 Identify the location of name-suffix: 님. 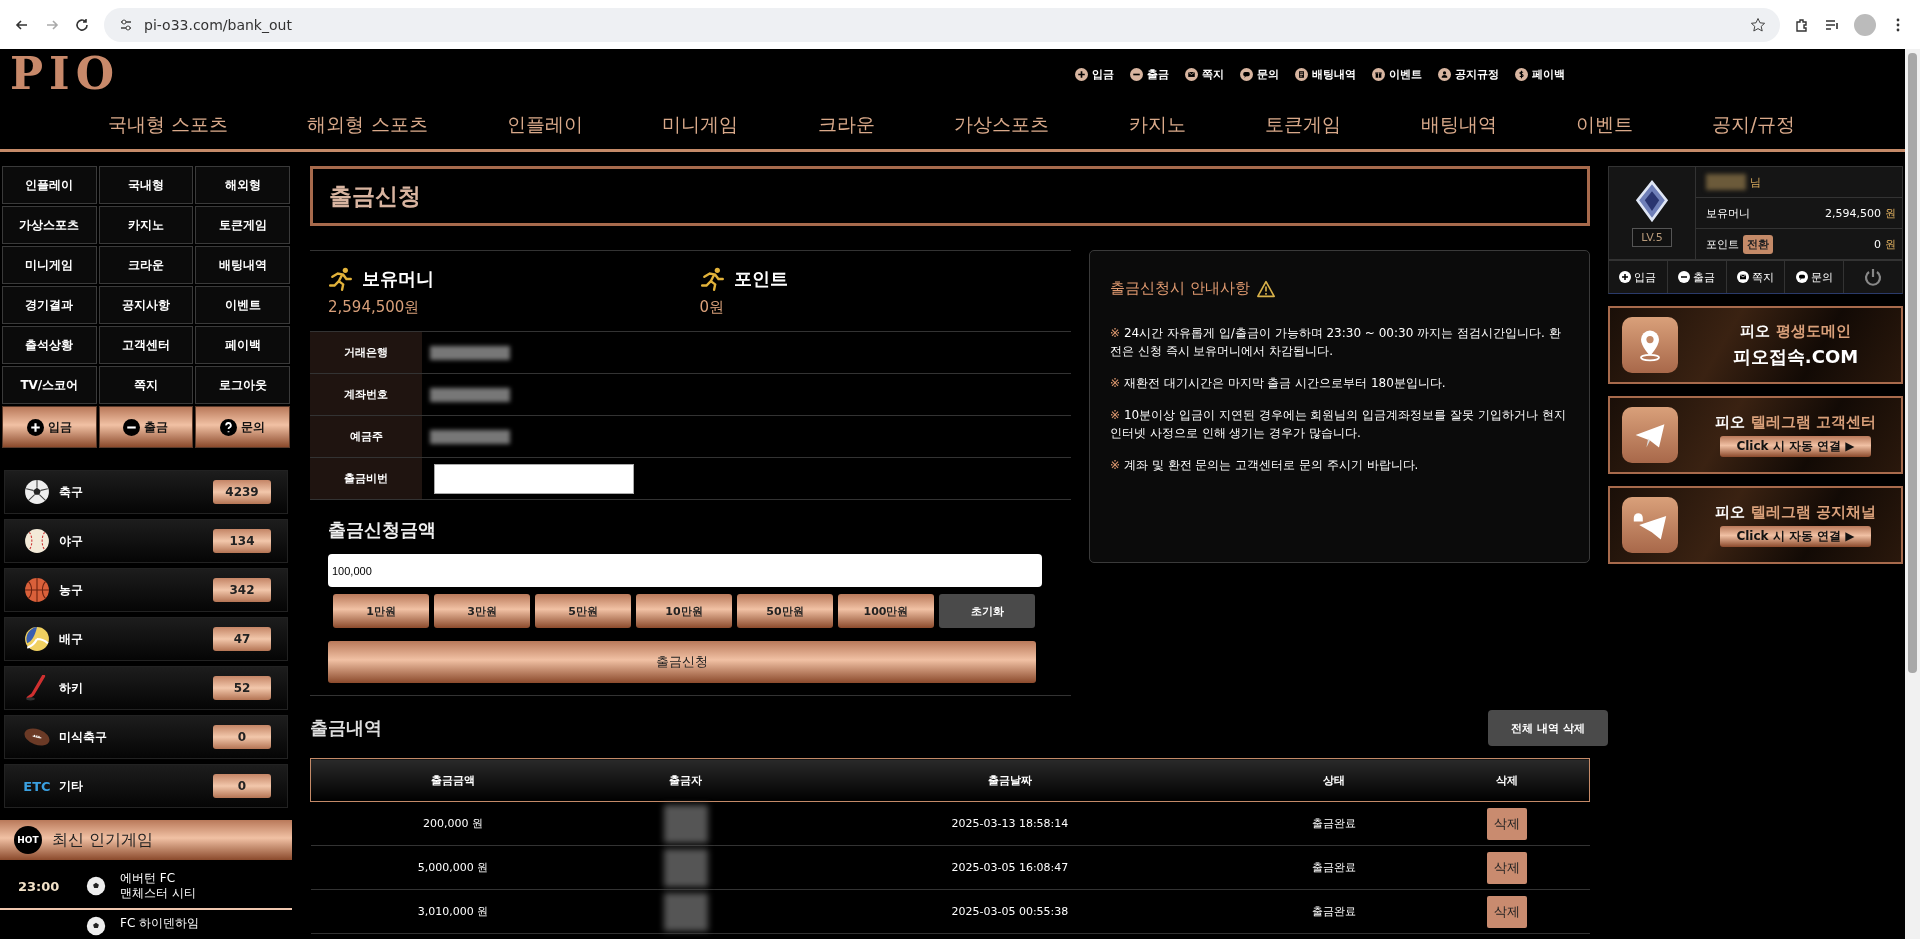
(1755, 182).